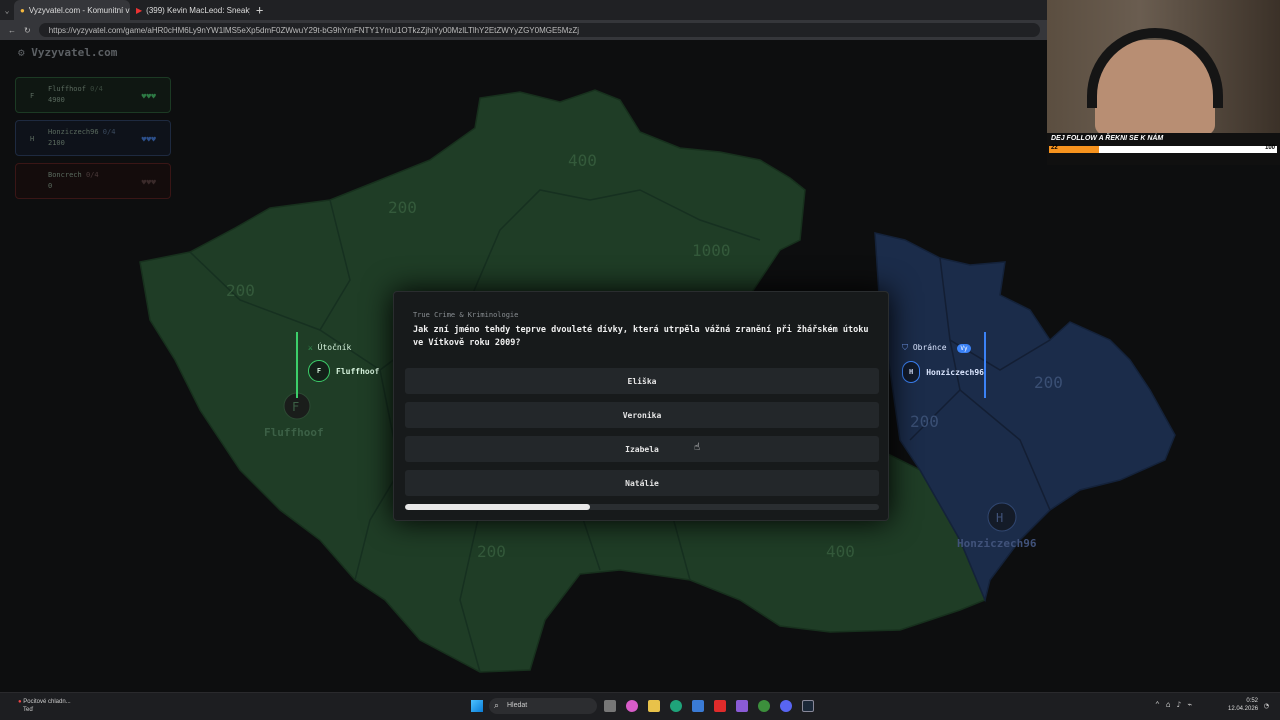 The height and width of the screenshot is (720, 1280). What do you see at coordinates (477, 706) in the screenshot?
I see `start-button` at bounding box center [477, 706].